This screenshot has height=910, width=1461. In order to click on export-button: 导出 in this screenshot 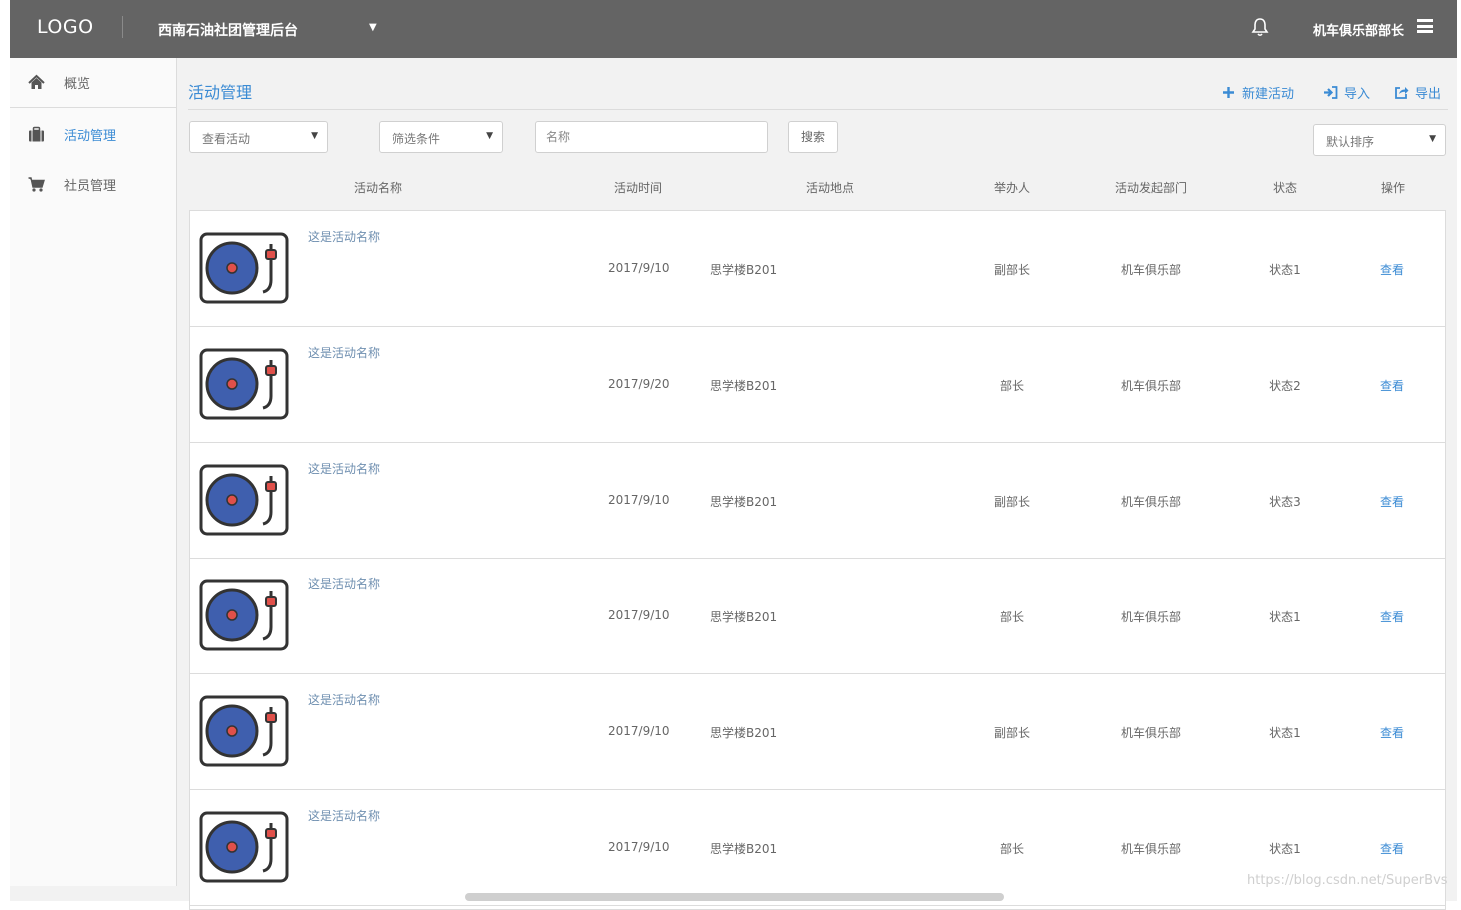, I will do `click(1417, 92)`.